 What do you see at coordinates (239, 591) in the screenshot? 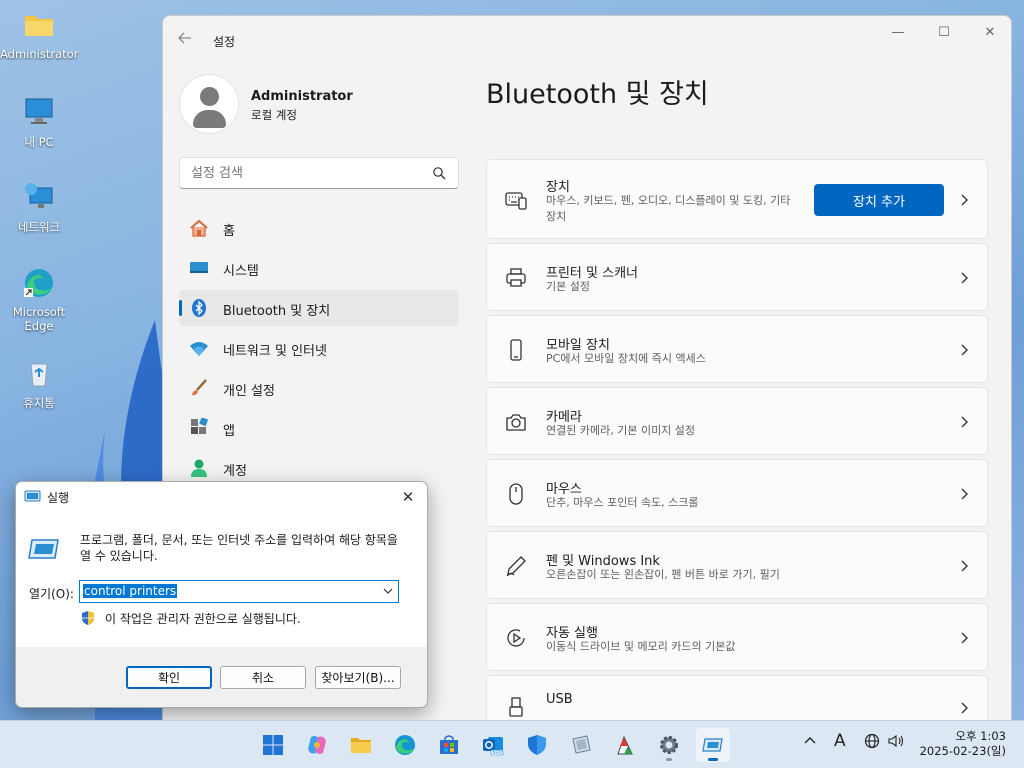
I see `run-command-input: control printers` at bounding box center [239, 591].